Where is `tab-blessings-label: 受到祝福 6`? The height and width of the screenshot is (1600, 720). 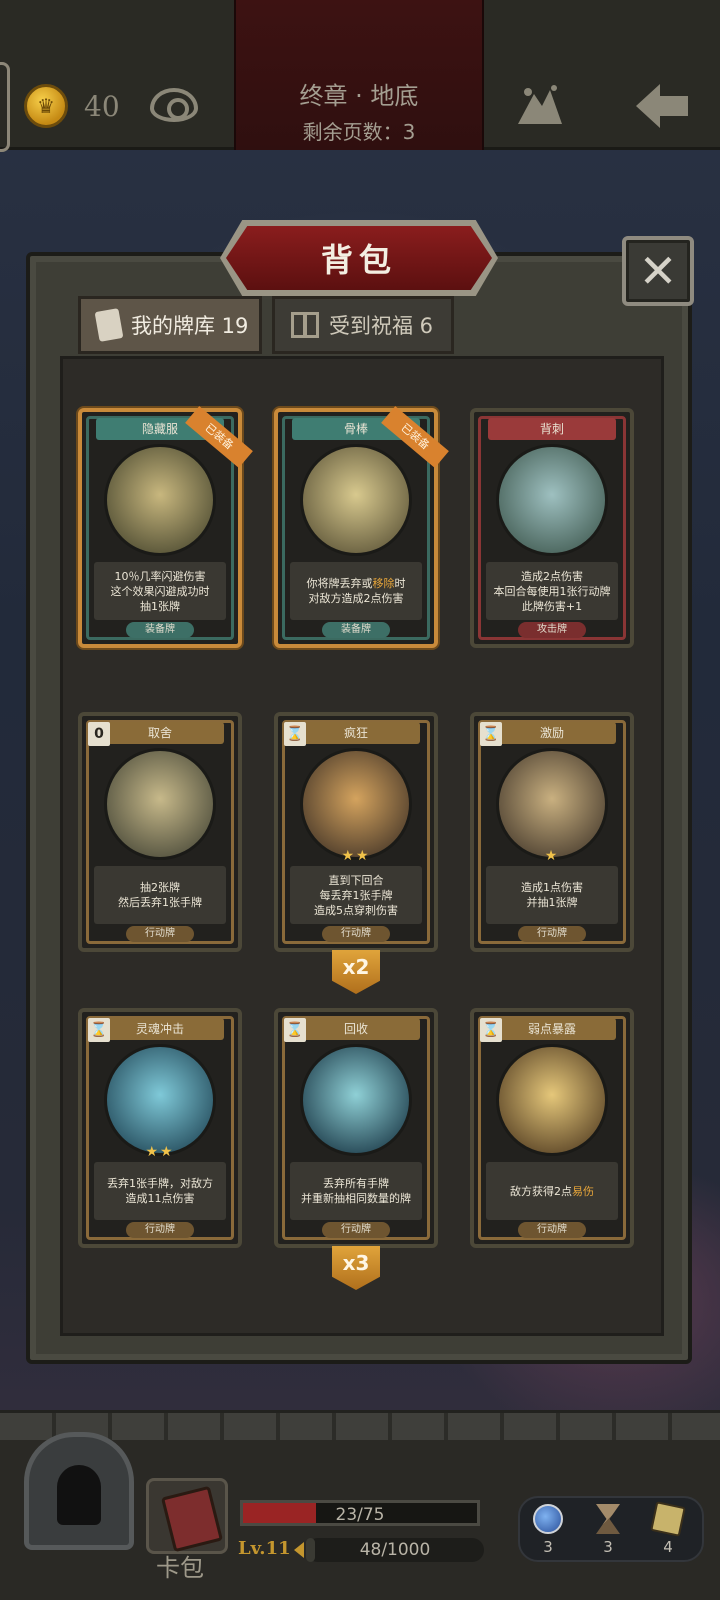
tab-blessings-label: 受到祝福 6 is located at coordinates (381, 326).